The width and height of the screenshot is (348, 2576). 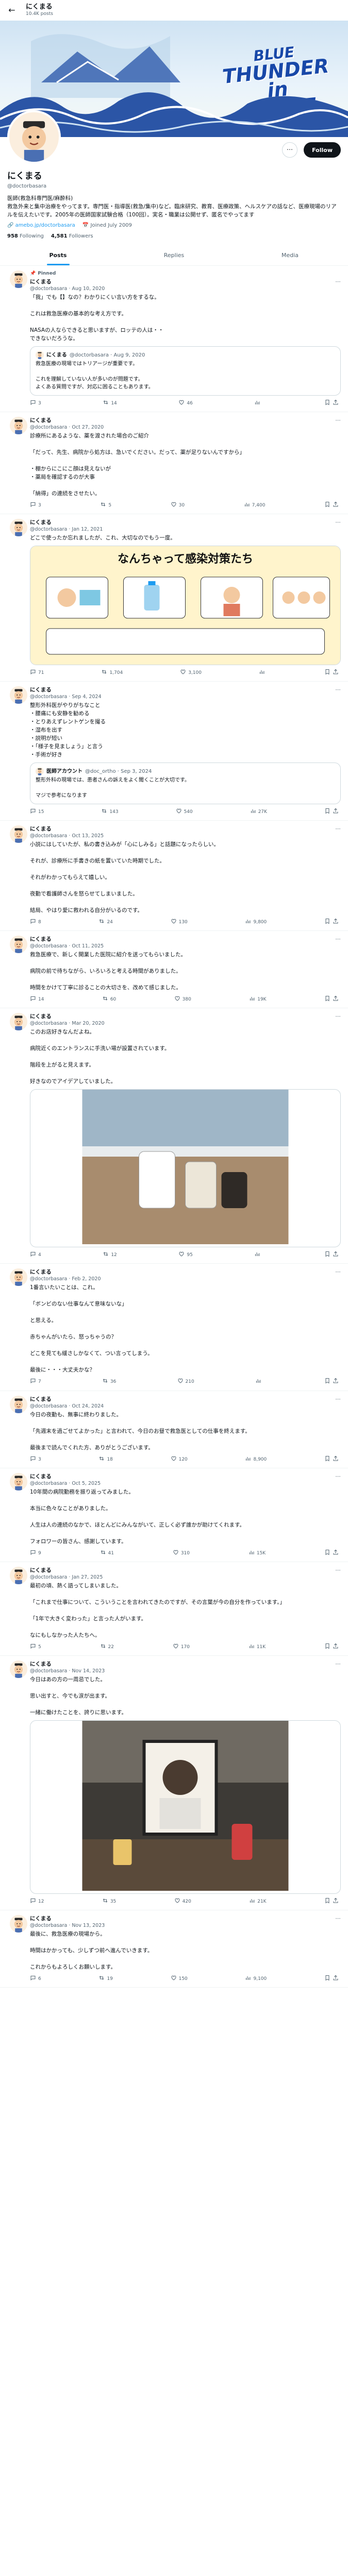 What do you see at coordinates (109, 1382) in the screenshot?
I see `repost-button: 36` at bounding box center [109, 1382].